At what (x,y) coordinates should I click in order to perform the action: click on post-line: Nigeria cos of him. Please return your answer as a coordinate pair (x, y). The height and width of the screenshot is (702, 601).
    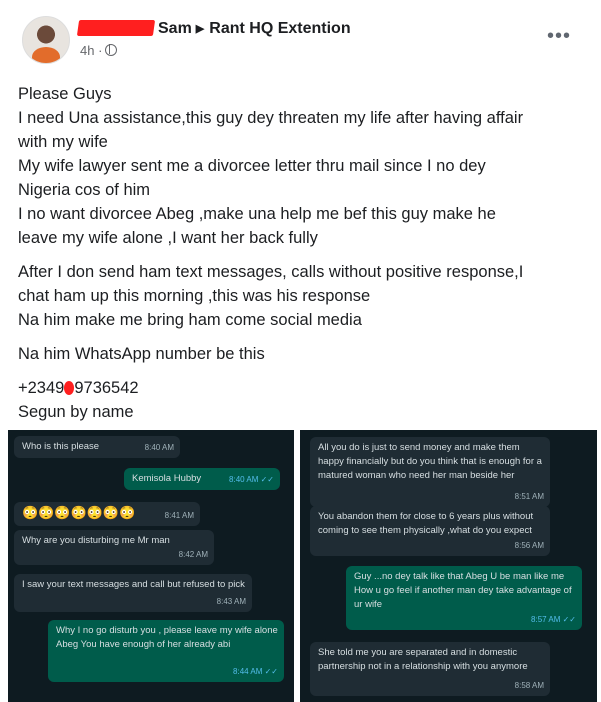
    Looking at the image, I should click on (84, 190).